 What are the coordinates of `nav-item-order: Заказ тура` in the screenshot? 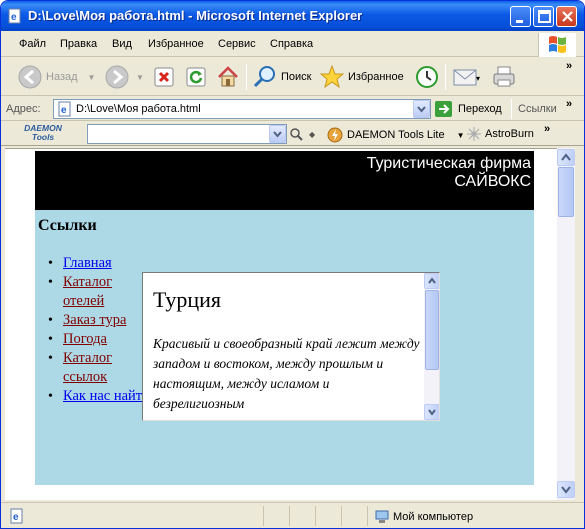 It's located at (100, 320).